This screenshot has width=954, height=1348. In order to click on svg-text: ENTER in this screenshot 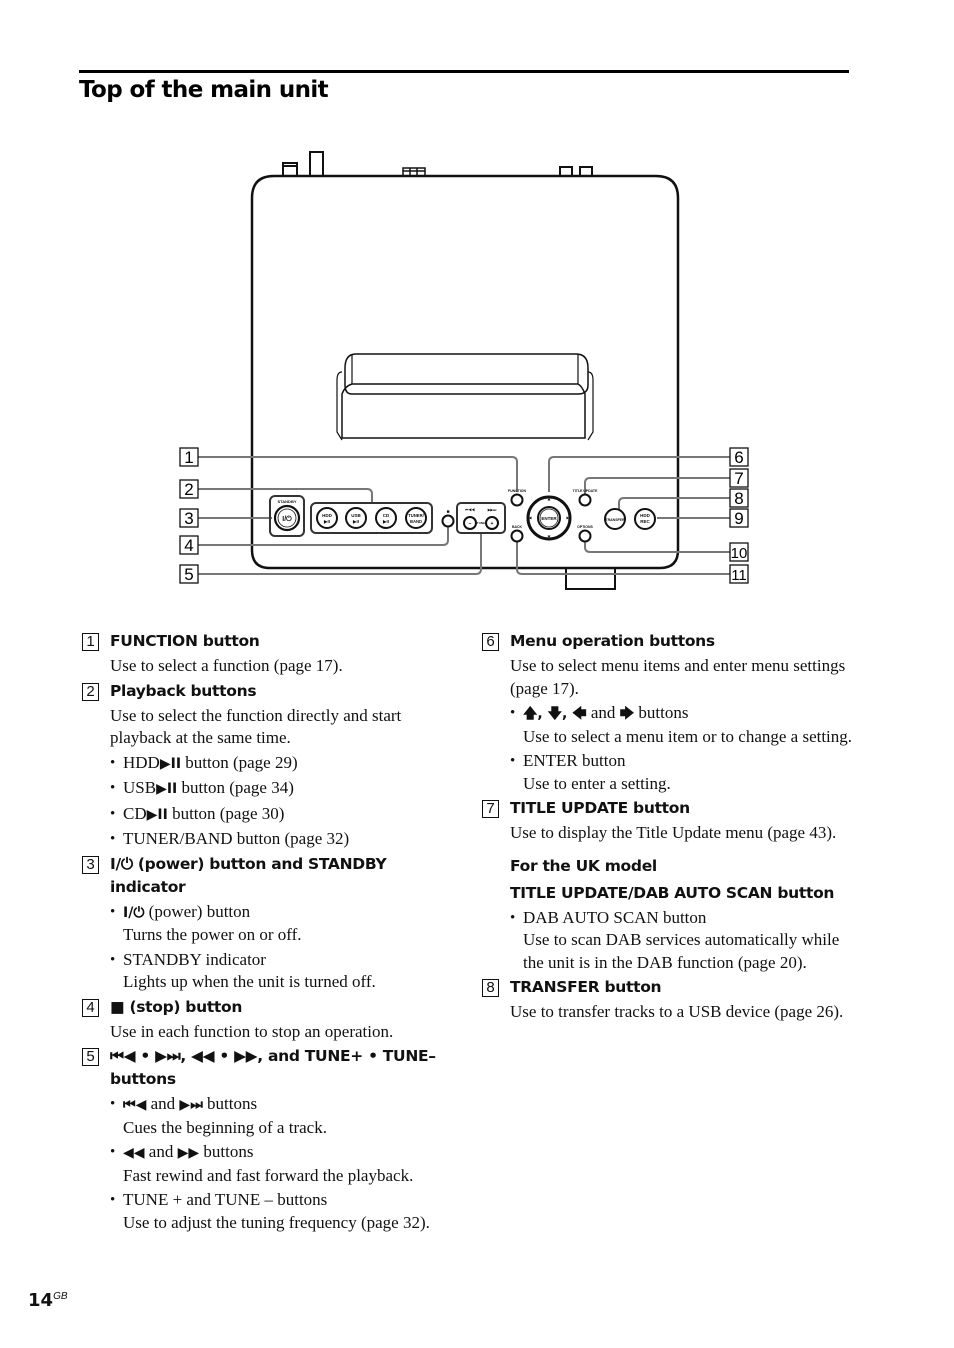, I will do `click(549, 518)`.